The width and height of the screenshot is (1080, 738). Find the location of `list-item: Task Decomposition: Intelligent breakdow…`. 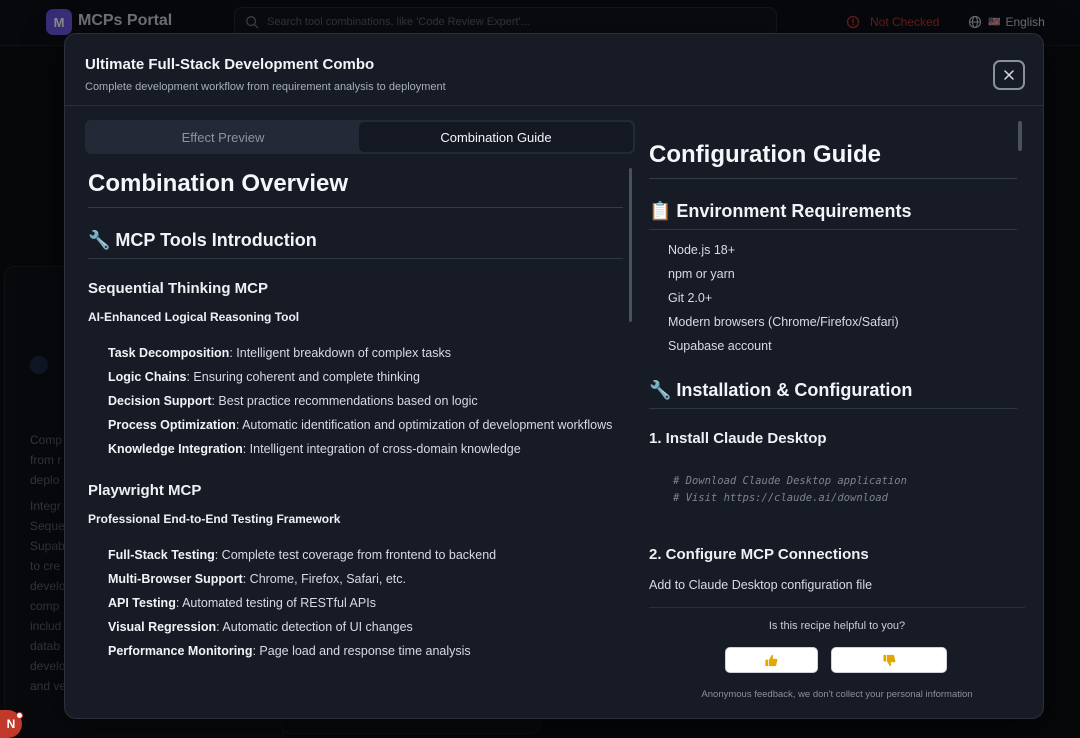

list-item: Task Decomposition: Intelligent breakdow… is located at coordinates (279, 353).